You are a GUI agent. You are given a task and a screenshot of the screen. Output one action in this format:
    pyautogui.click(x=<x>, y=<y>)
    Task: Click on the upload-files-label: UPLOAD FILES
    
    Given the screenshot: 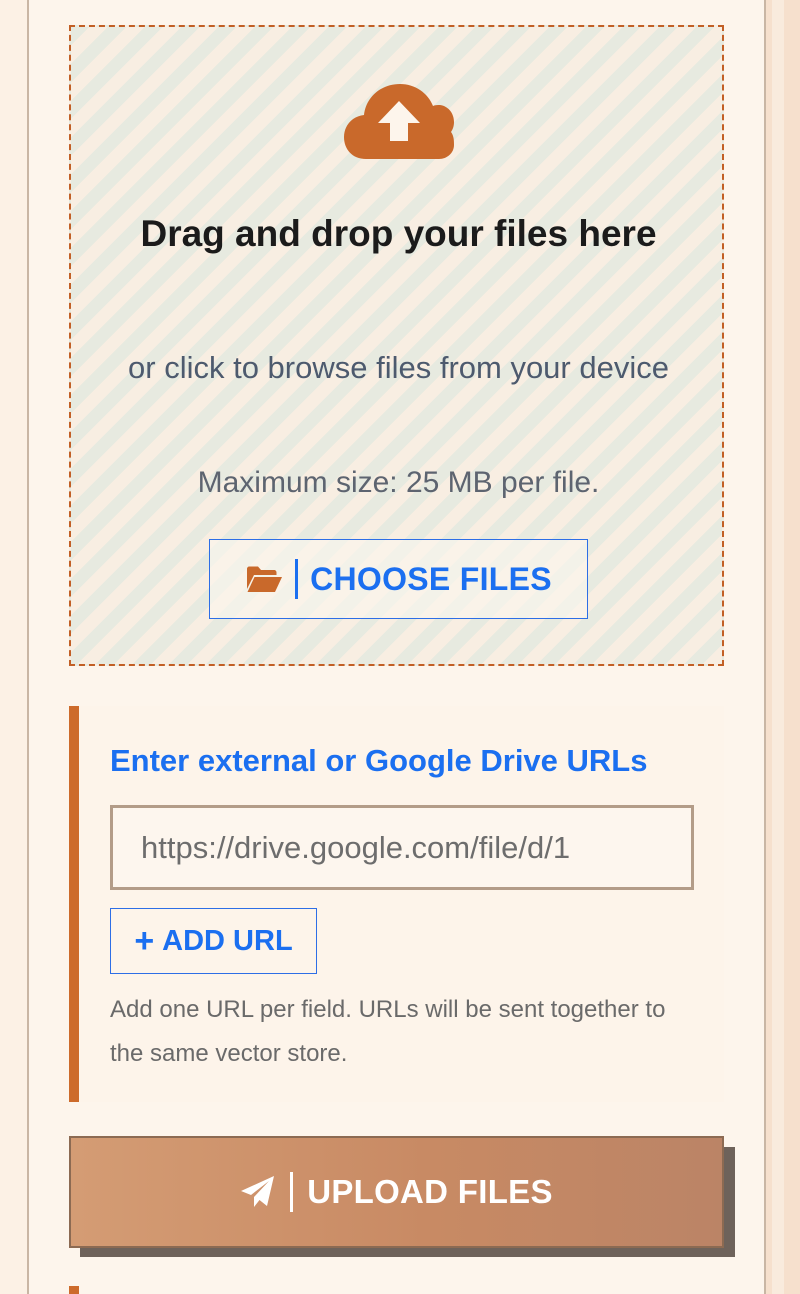 What is the action you would take?
    pyautogui.click(x=430, y=1191)
    